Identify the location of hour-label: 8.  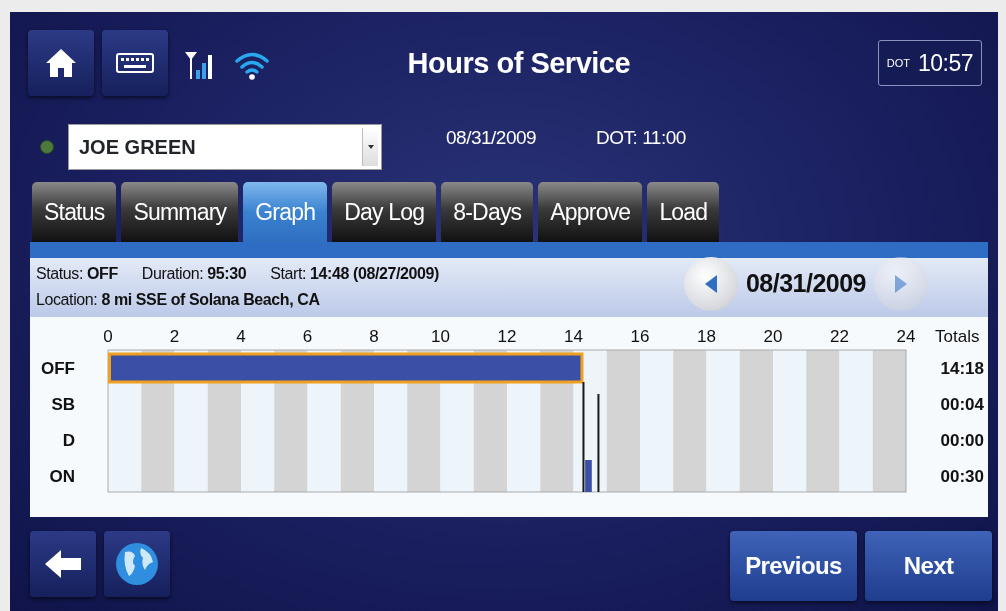
(374, 336).